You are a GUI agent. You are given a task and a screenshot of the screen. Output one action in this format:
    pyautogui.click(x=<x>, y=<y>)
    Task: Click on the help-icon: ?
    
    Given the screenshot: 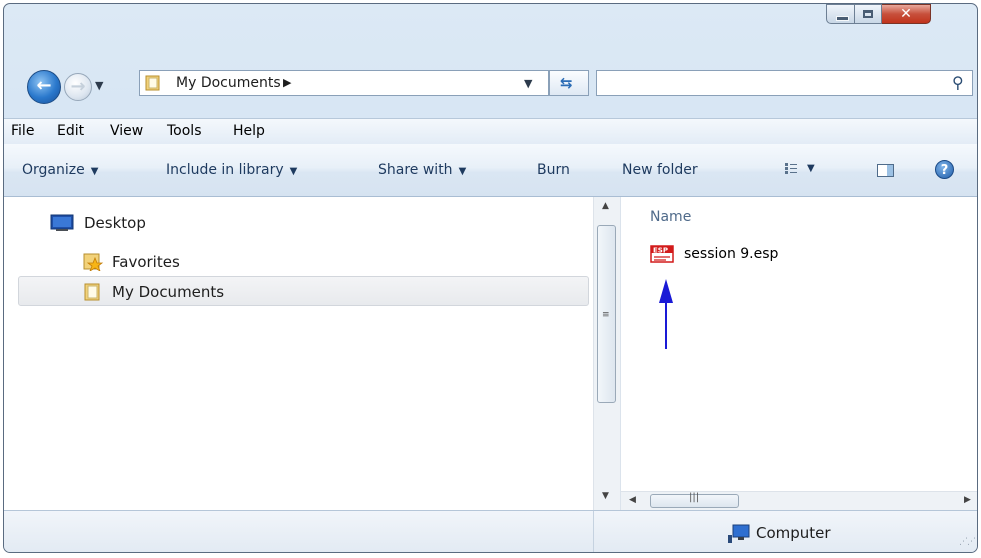 What is the action you would take?
    pyautogui.click(x=944, y=169)
    